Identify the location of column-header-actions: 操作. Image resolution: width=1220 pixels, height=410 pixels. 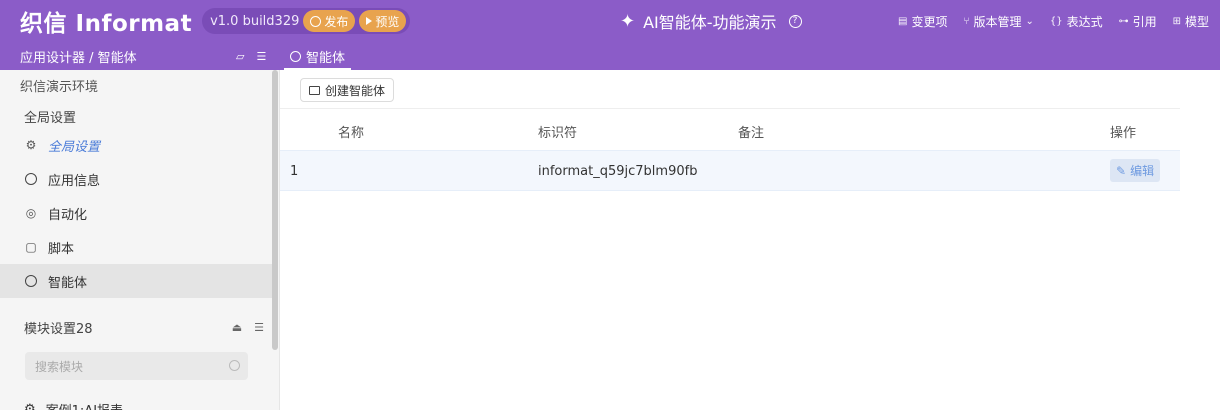
(1123, 133).